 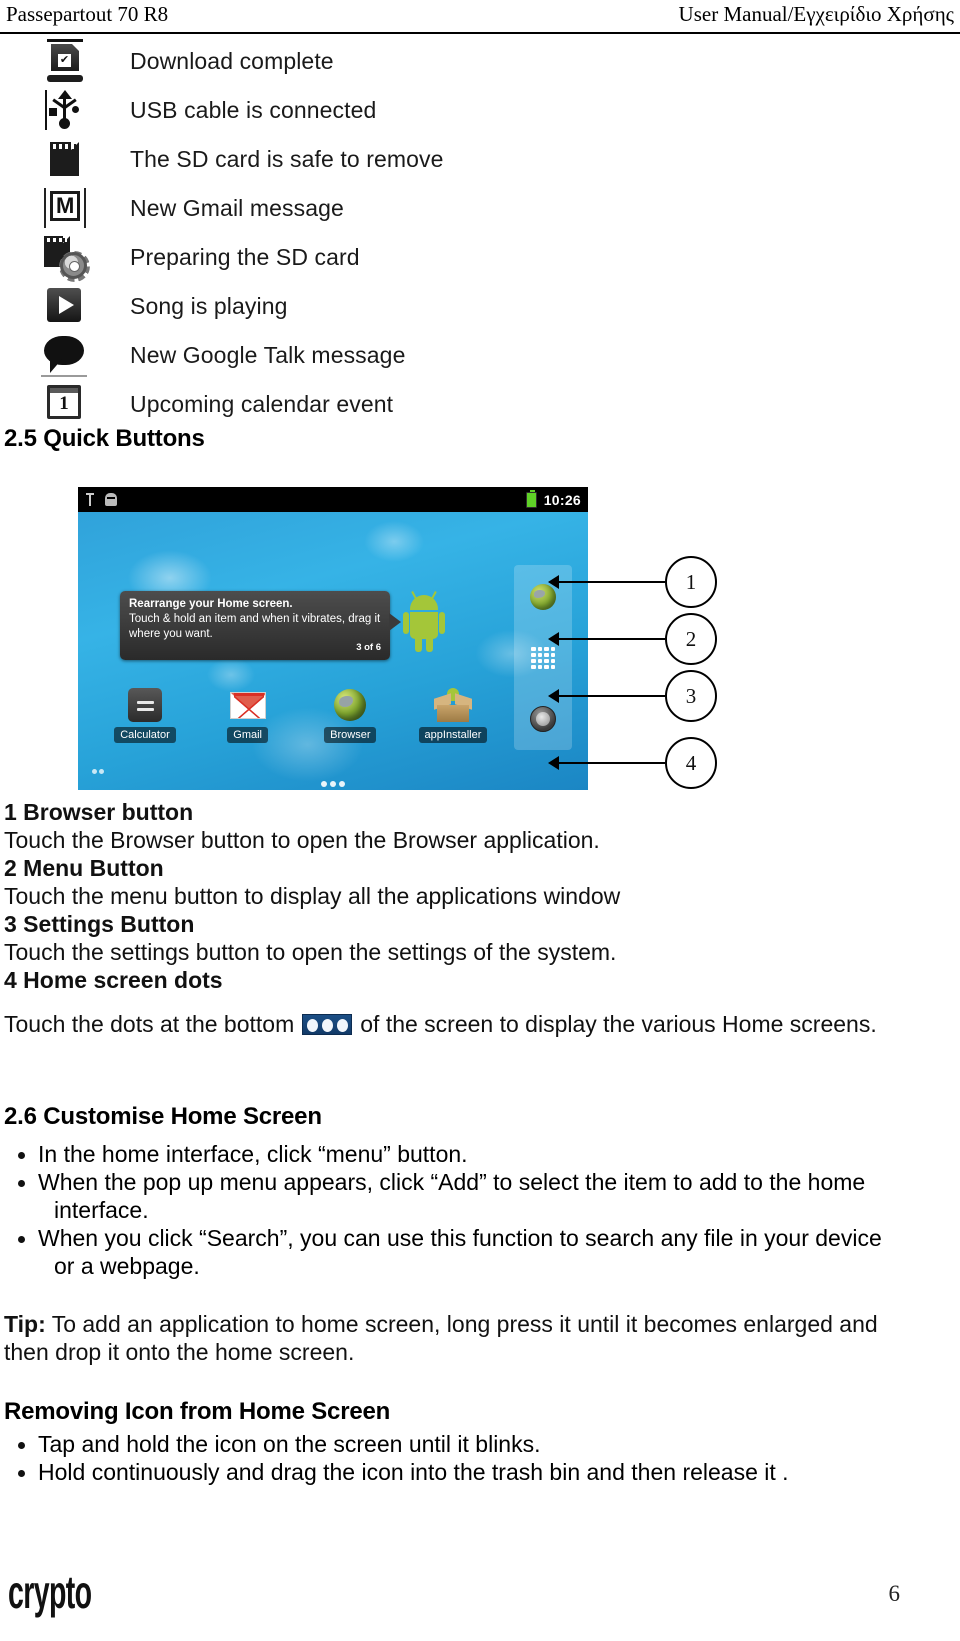 I want to click on app-label: appInstaller, so click(x=453, y=735).